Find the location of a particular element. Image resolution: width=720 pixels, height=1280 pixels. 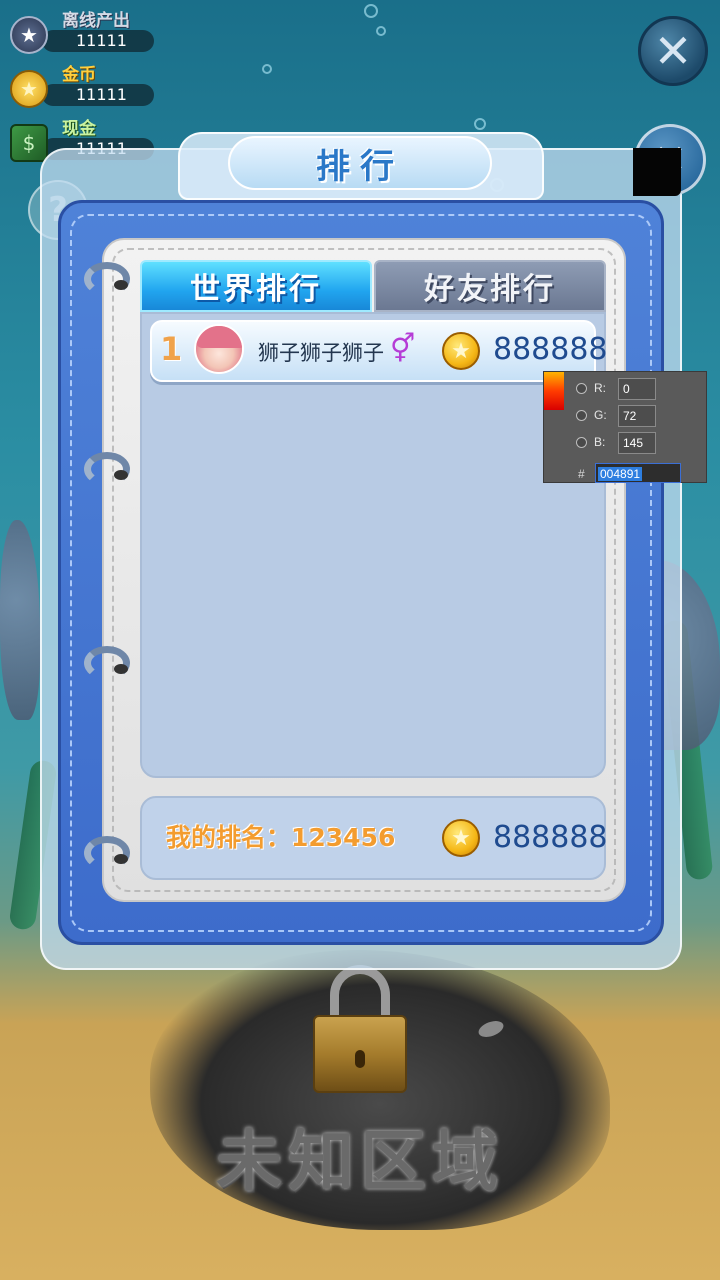

color-swatch is located at coordinates (554, 391).